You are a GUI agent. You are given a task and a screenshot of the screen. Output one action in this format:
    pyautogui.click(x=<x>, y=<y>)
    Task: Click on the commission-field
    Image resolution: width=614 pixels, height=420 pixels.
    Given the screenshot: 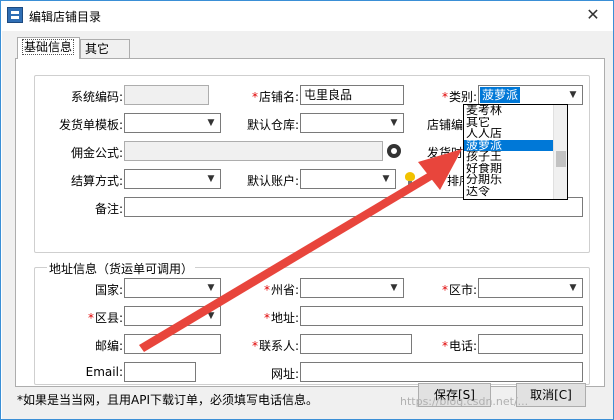 What is the action you would take?
    pyautogui.click(x=253, y=151)
    